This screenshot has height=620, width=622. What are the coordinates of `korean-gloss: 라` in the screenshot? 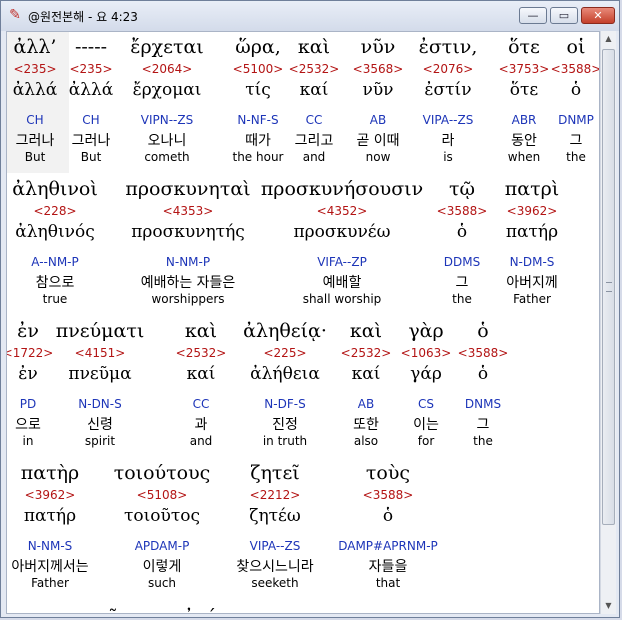 It's located at (448, 140).